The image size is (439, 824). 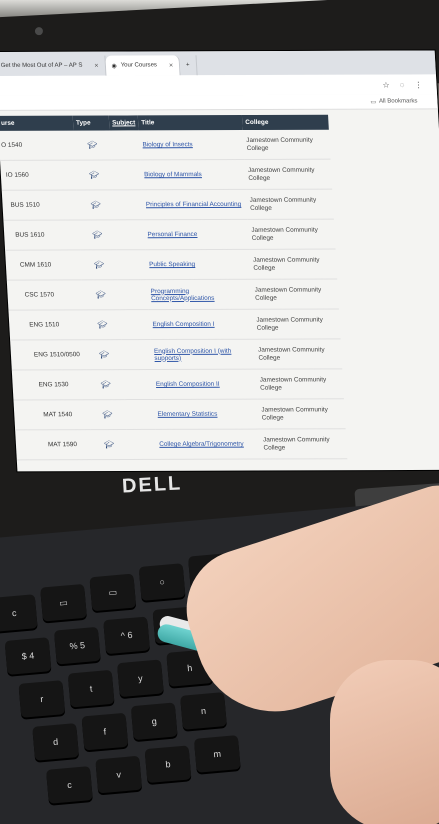 What do you see at coordinates (162, 582) in the screenshot?
I see `key: ○` at bounding box center [162, 582].